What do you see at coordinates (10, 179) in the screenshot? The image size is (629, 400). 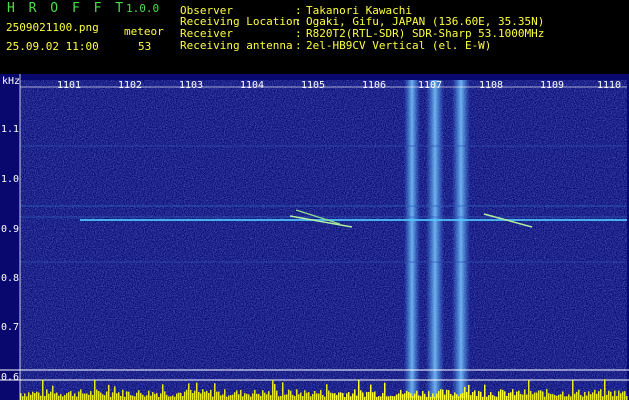 I see `y-tick-label: 1.0` at bounding box center [10, 179].